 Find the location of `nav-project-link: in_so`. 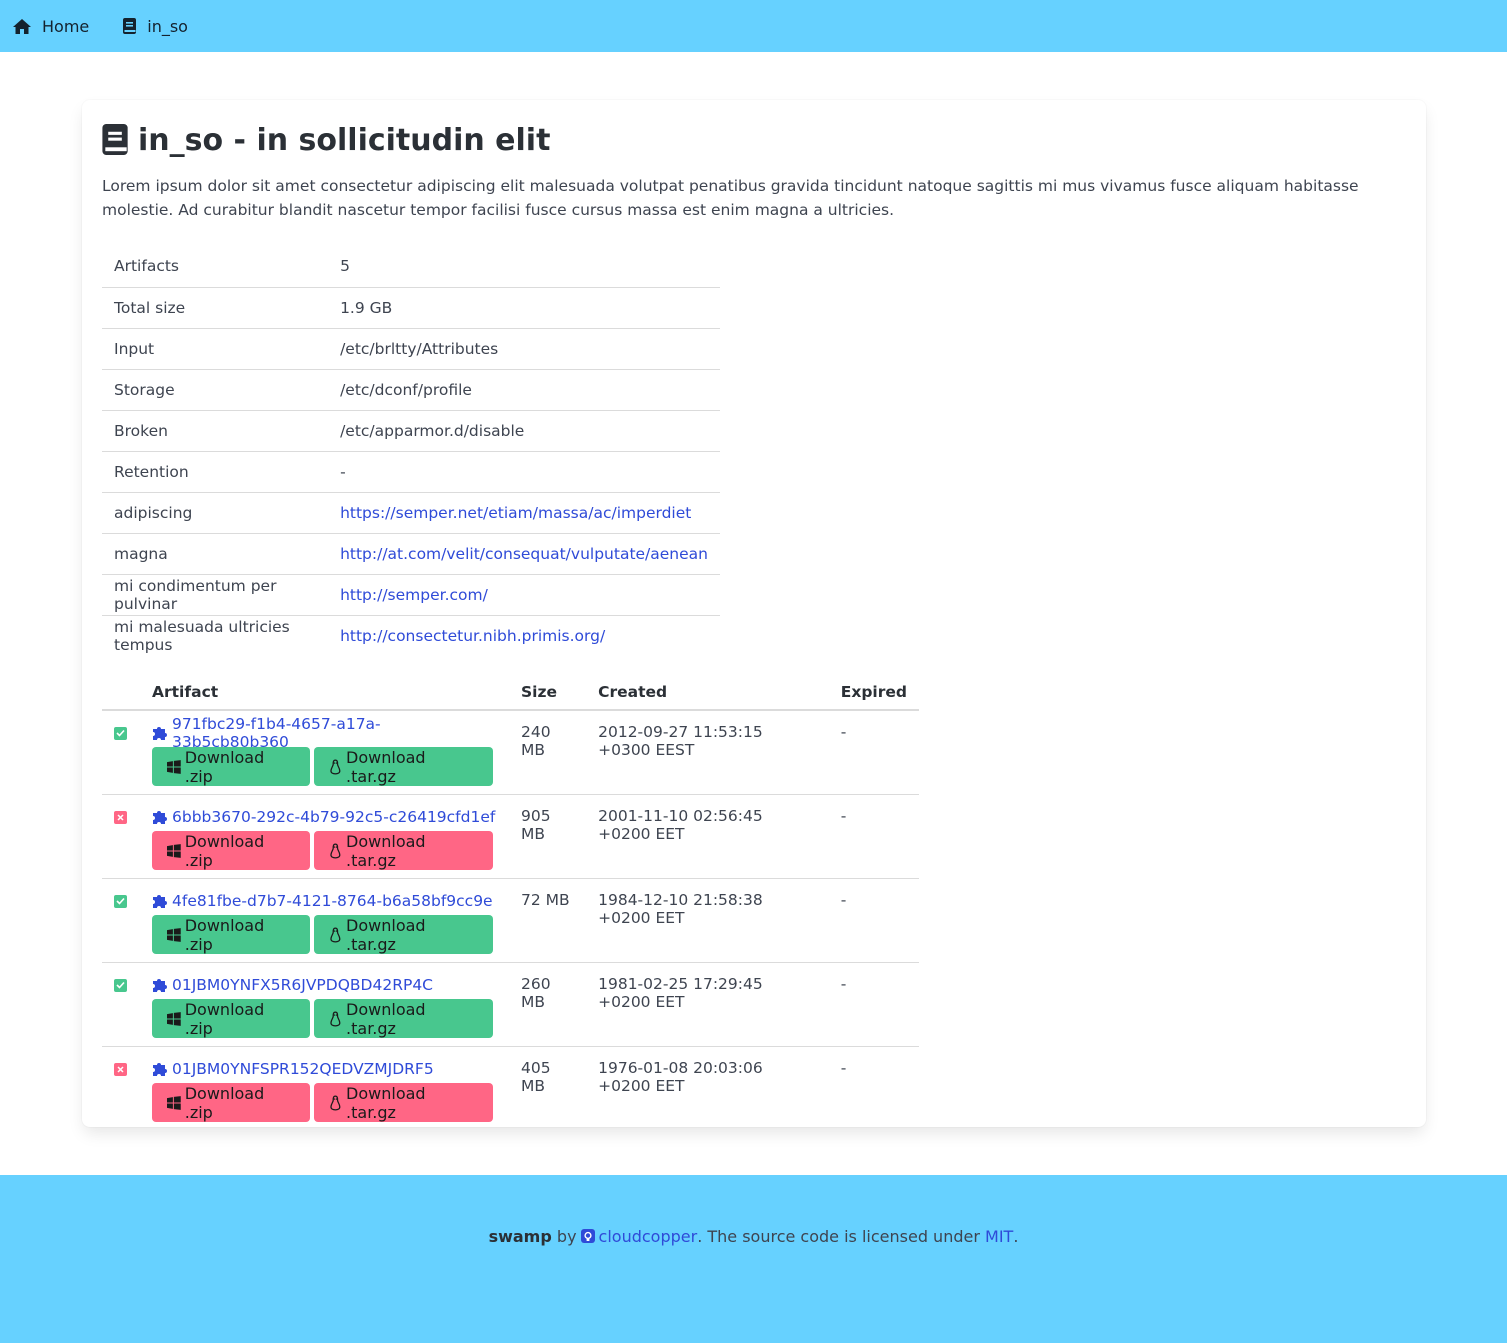

nav-project-link: in_so is located at coordinates (155, 26).